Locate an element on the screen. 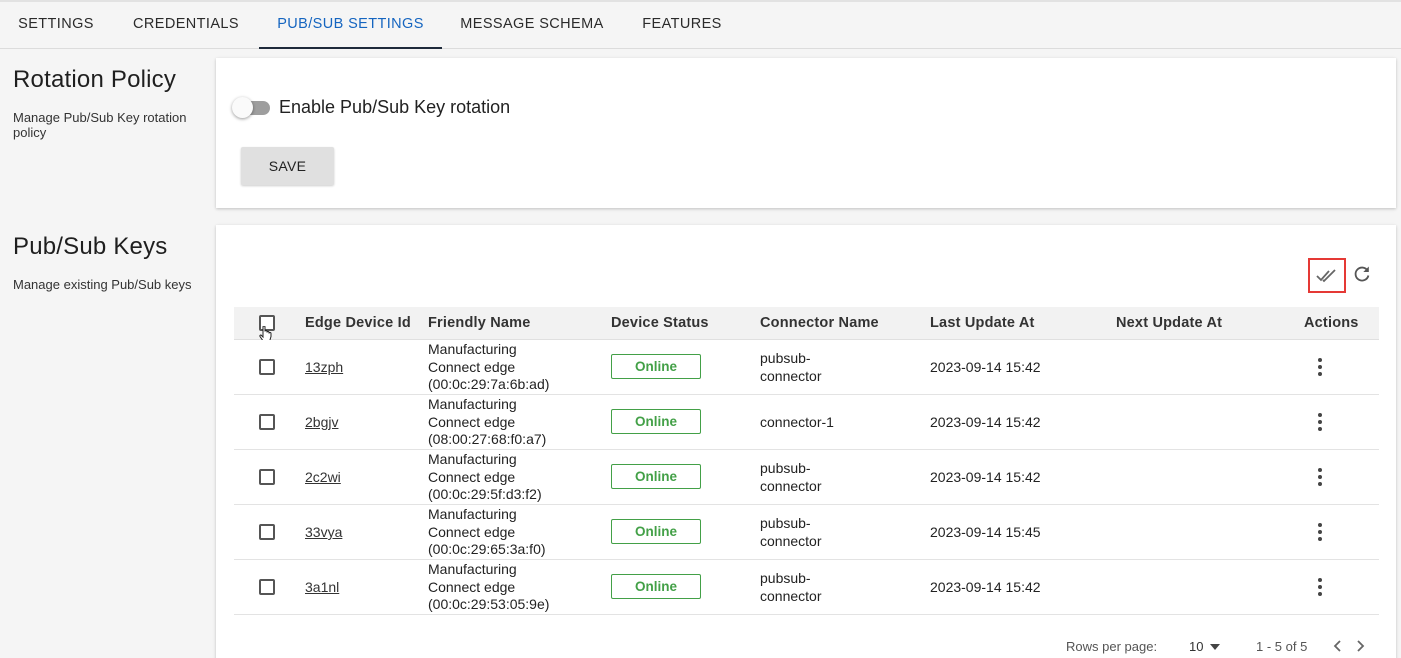 This screenshot has width=1401, height=658. edge-device-id-link: 13zph is located at coordinates (324, 367).